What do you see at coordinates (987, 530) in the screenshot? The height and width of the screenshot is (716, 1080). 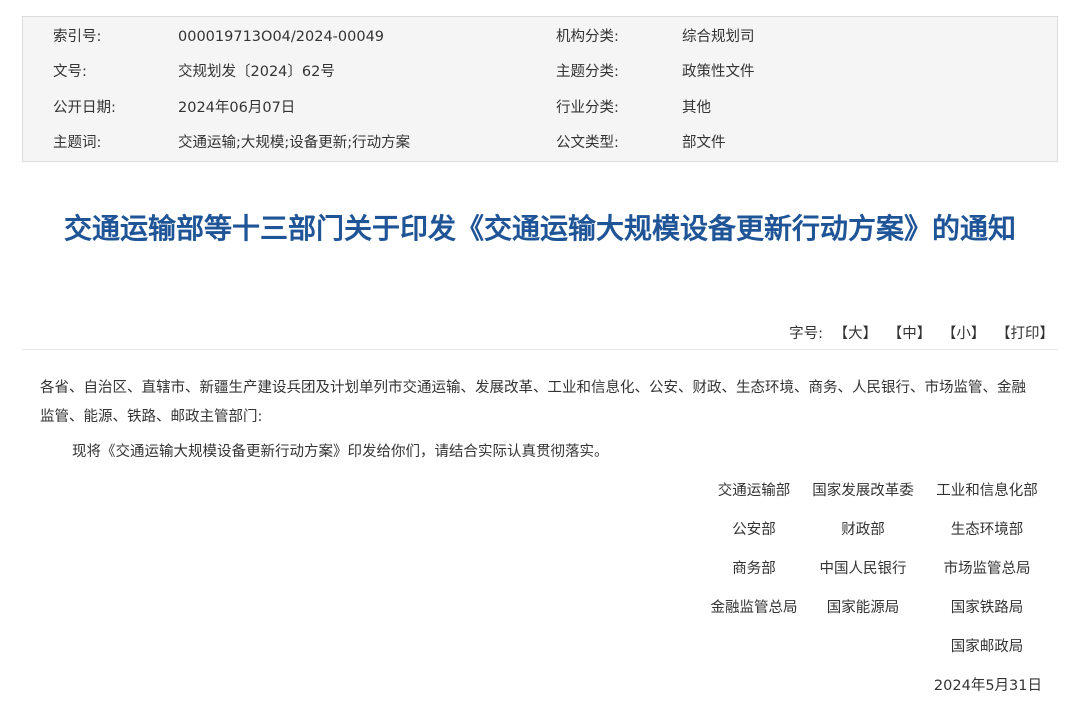 I see `signatory-agency: 生态环境部` at bounding box center [987, 530].